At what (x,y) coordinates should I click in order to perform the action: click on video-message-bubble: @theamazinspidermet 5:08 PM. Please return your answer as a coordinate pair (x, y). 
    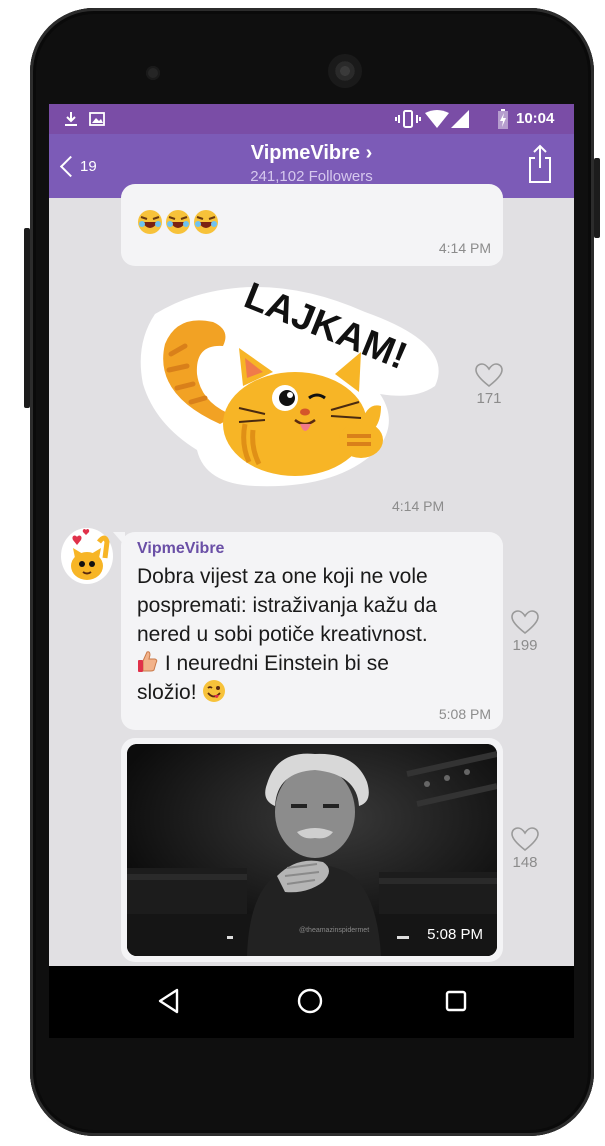
    Looking at the image, I should click on (312, 850).